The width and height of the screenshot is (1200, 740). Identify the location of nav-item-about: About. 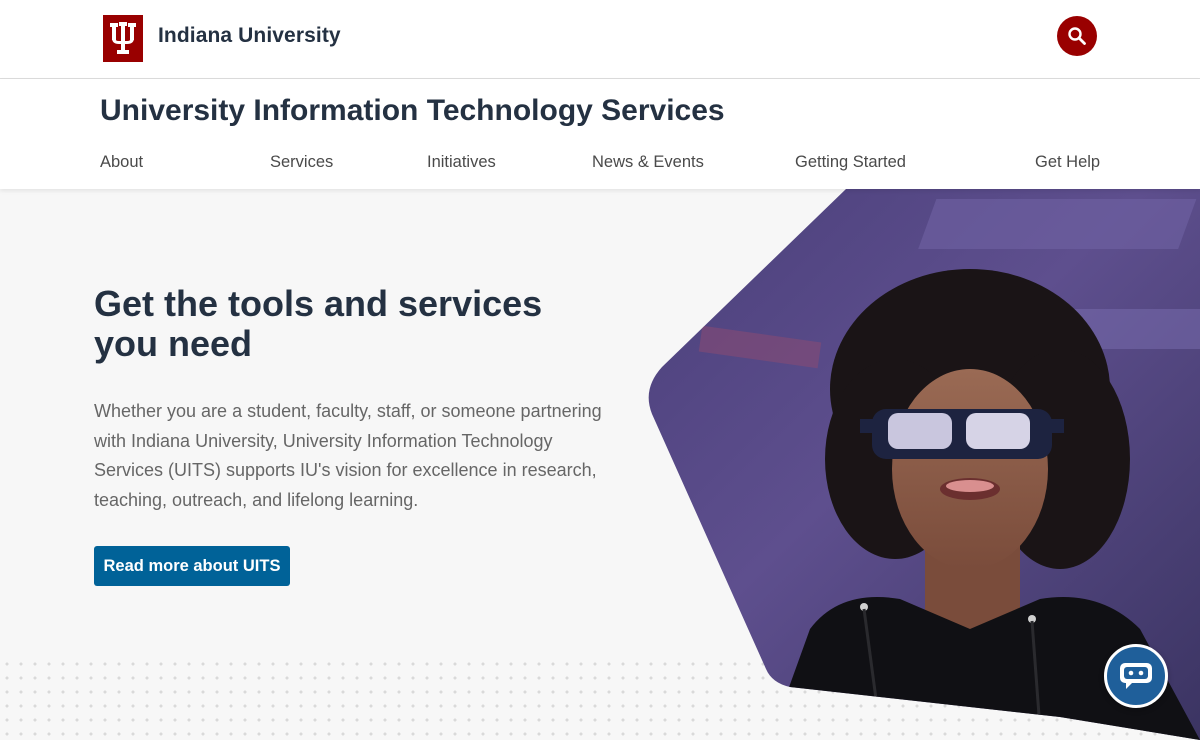
(121, 162).